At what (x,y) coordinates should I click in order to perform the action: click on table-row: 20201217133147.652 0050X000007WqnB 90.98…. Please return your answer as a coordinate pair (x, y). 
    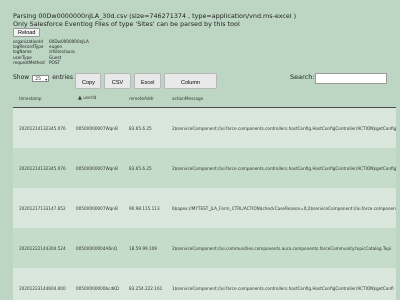
    Looking at the image, I should click on (204, 208).